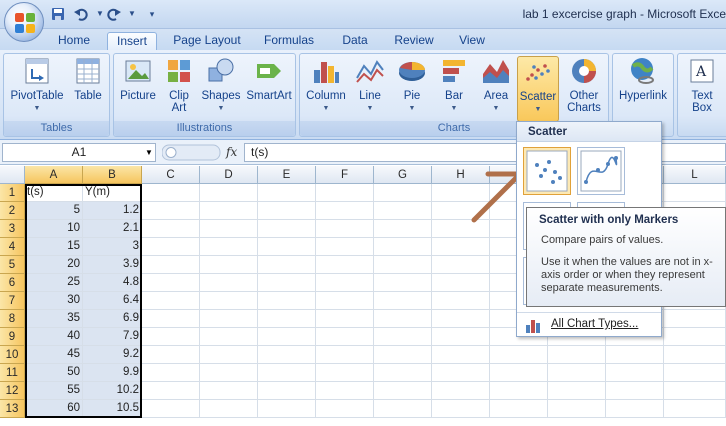  Describe the element at coordinates (287, 175) in the screenshot. I see `col-header-e: E` at that location.